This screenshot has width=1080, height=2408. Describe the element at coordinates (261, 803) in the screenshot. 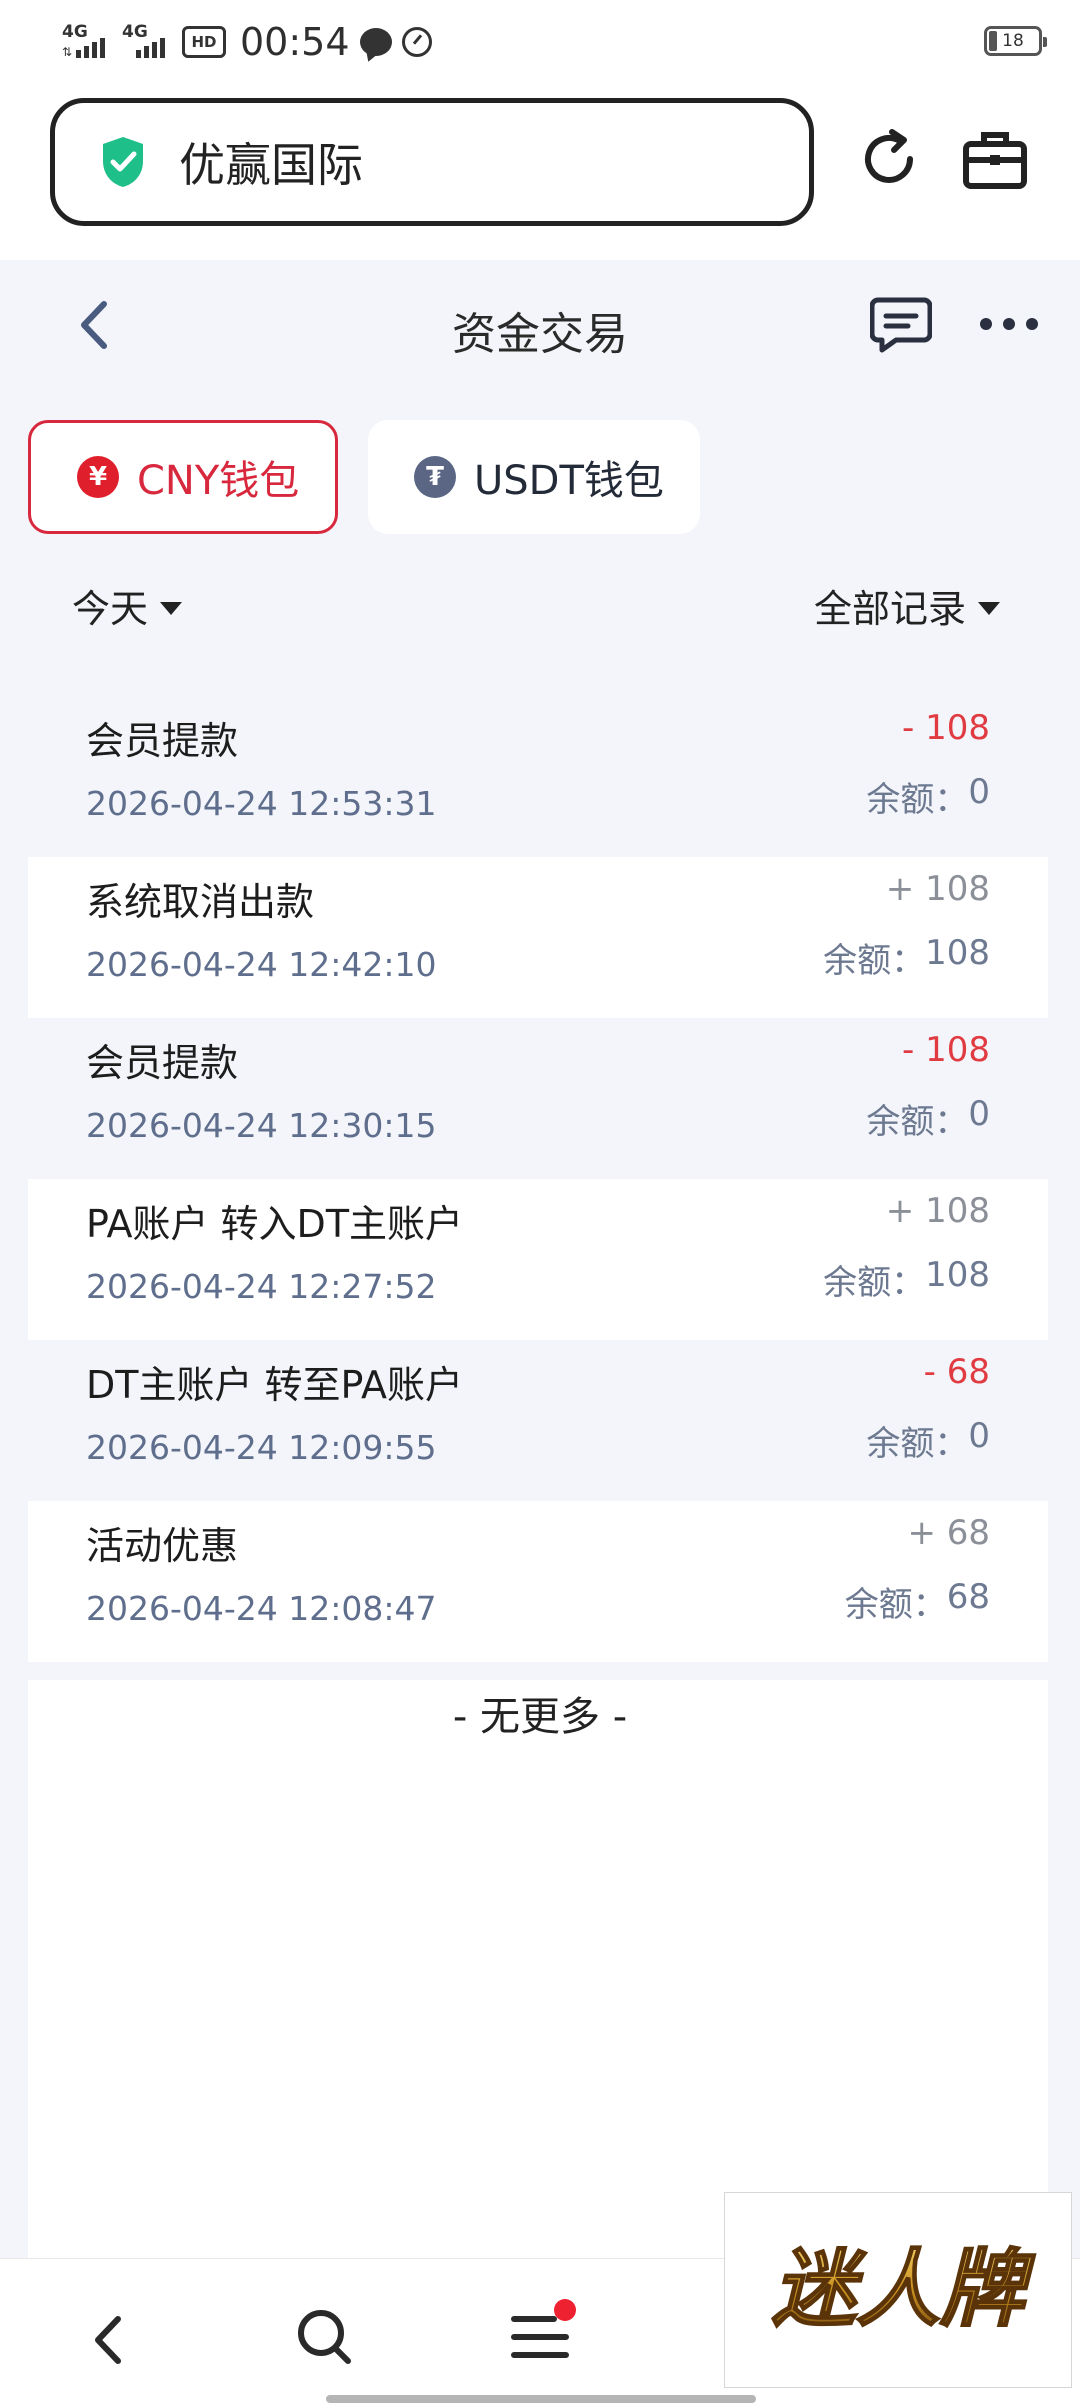

I see `transaction-time: 2026-04-24 12:53:31` at that location.